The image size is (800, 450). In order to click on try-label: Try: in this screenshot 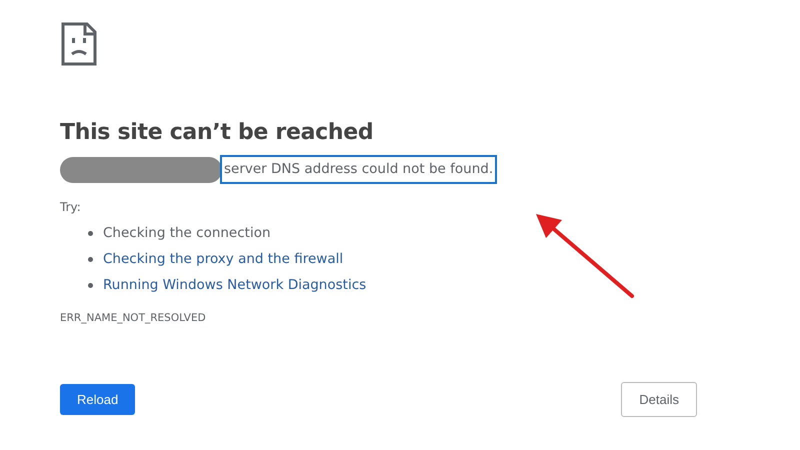, I will do `click(71, 207)`.